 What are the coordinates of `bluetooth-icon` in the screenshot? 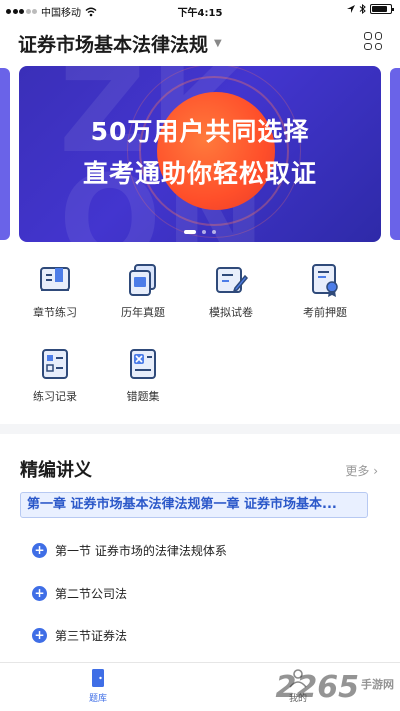 It's located at (362, 9).